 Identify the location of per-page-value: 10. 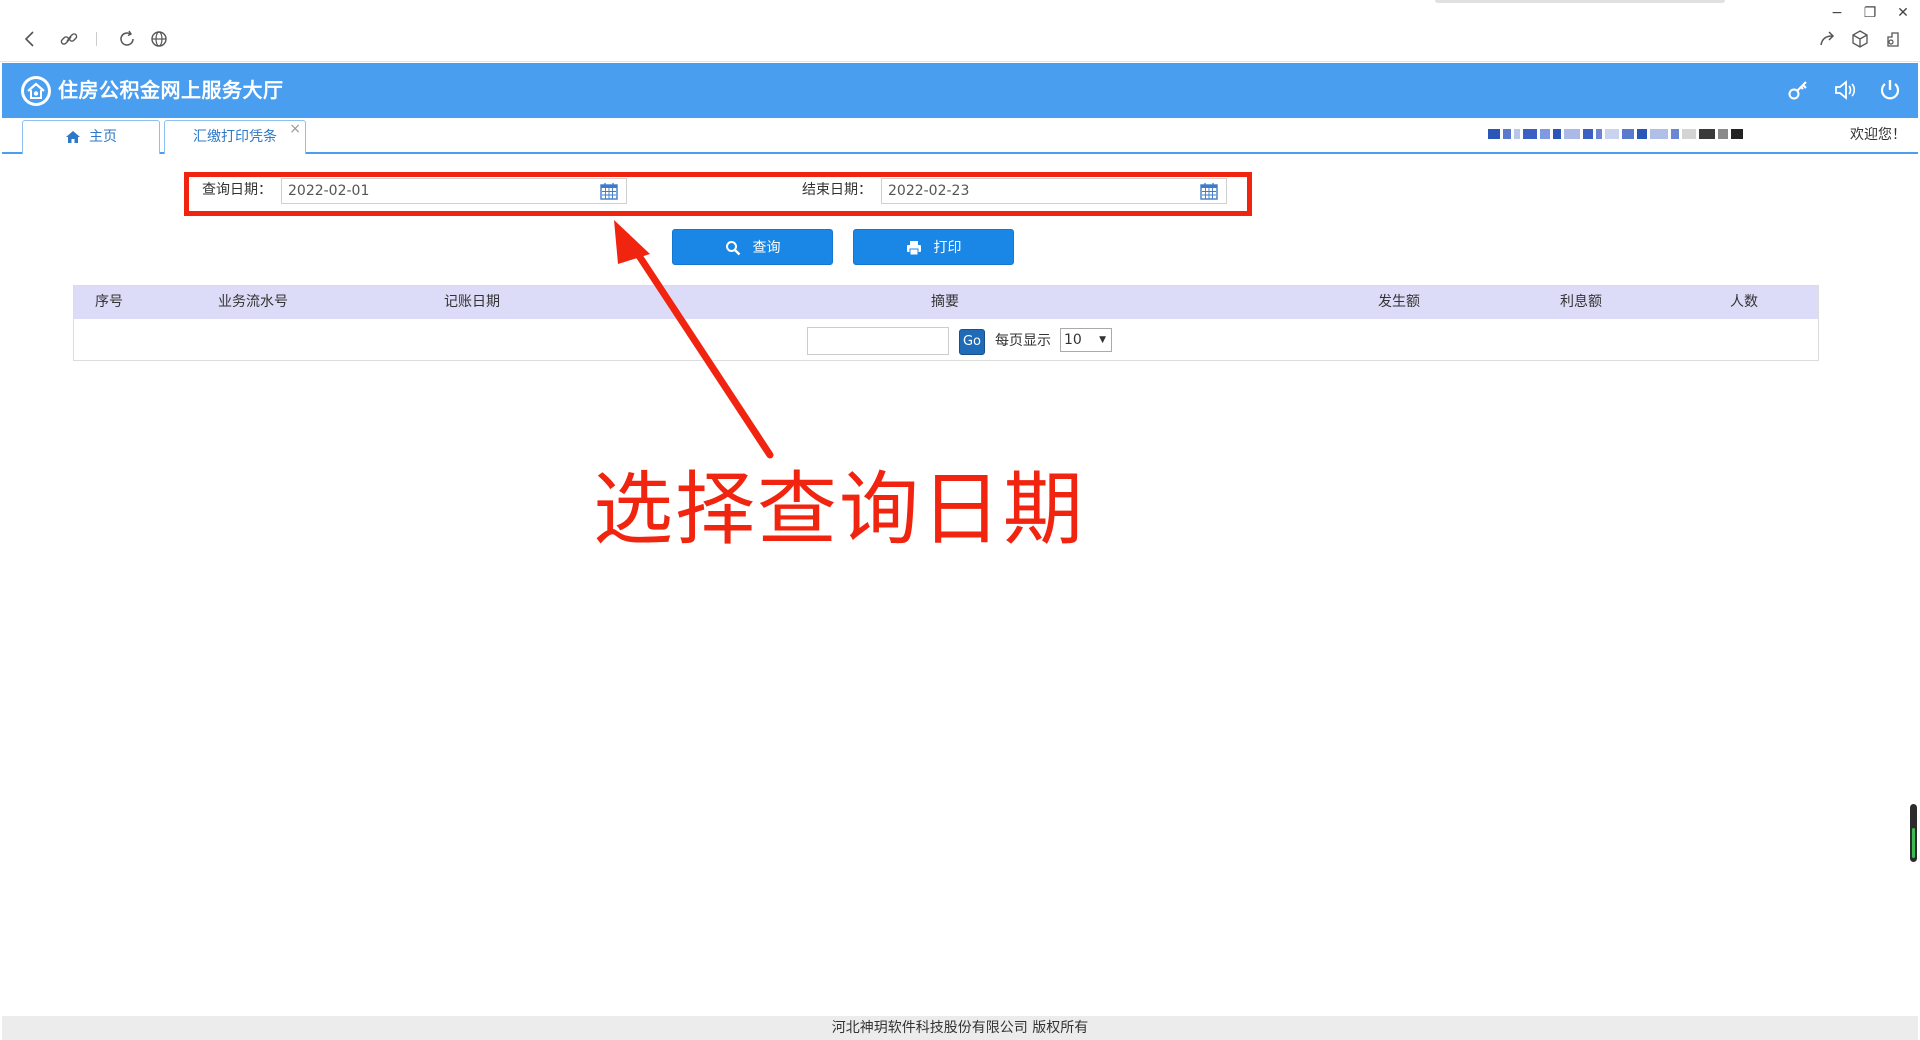
(1073, 340).